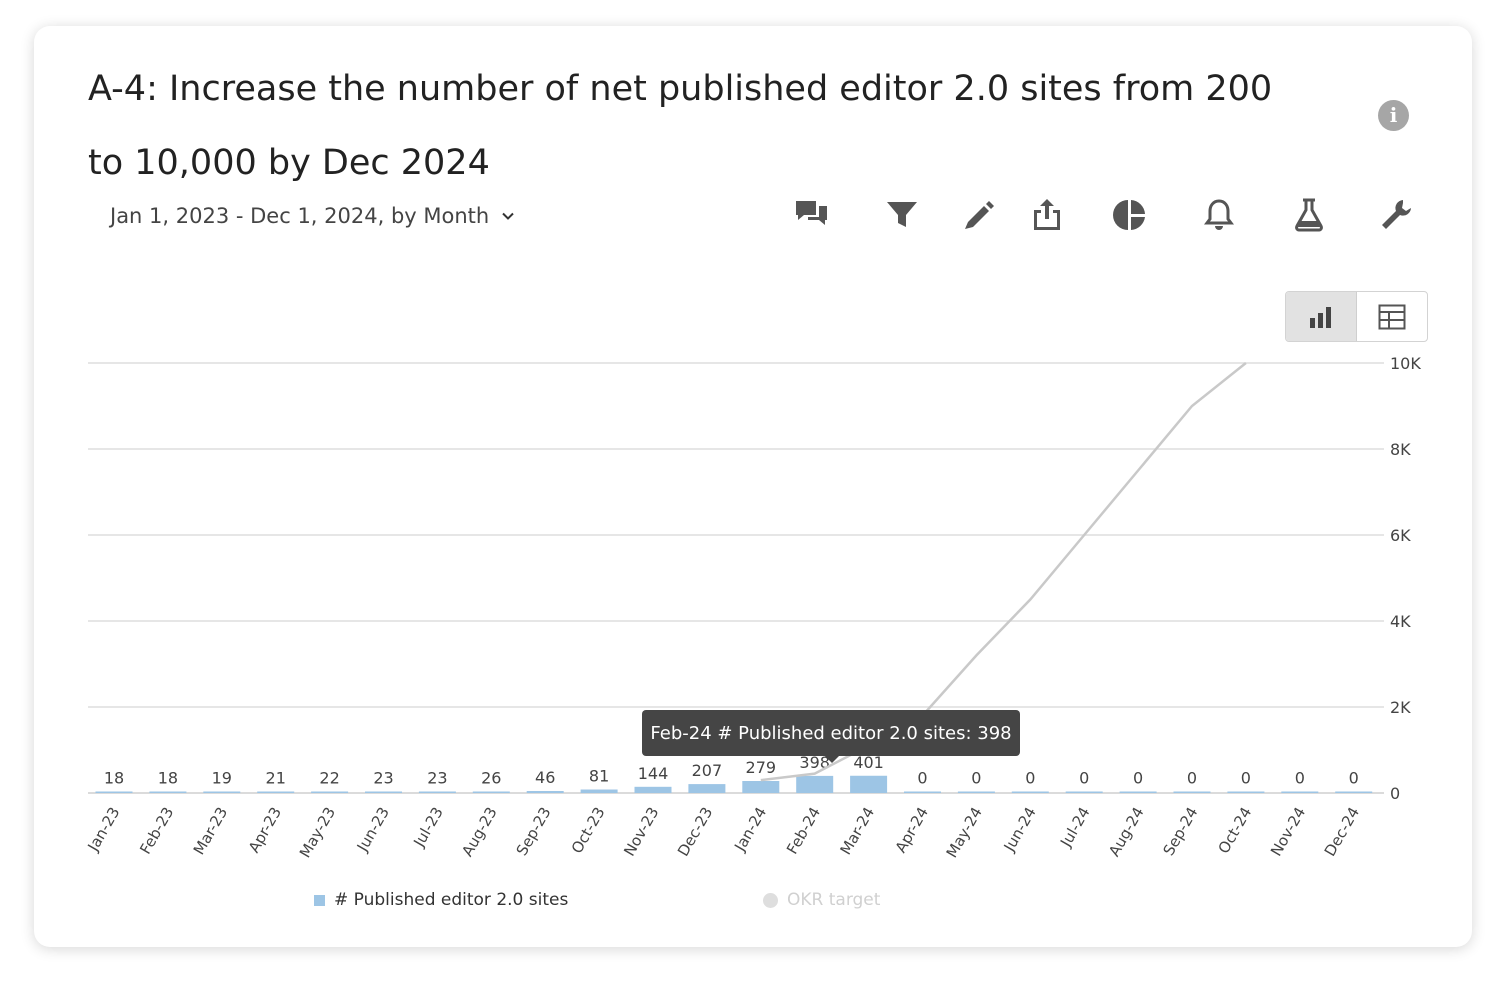 Image resolution: width=1507 pixels, height=990 pixels. Describe the element at coordinates (1400, 707) in the screenshot. I see `y-tick-label: 2K` at that location.